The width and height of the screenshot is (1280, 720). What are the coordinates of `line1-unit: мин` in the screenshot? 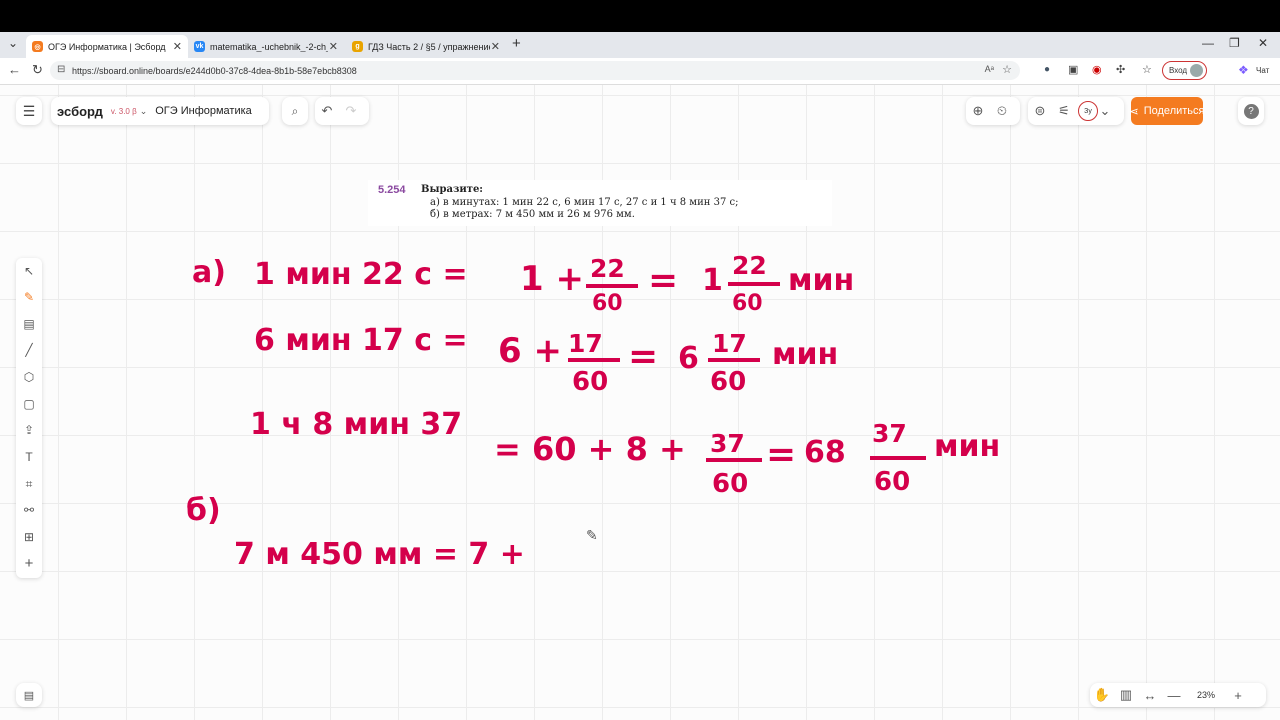 It's located at (821, 280).